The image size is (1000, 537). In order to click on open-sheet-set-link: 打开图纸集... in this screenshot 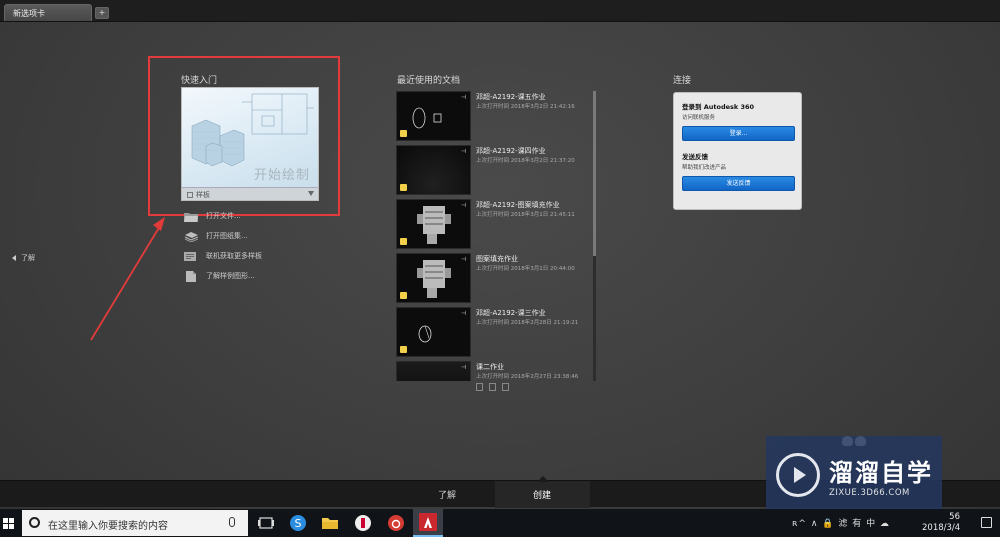, I will do `click(223, 236)`.